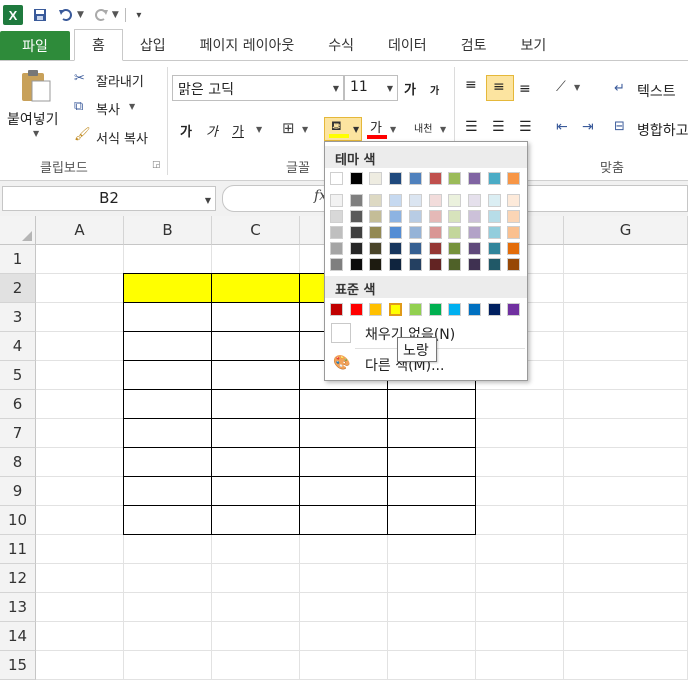 Image resolution: width=688 pixels, height=680 pixels. I want to click on cell-b3, so click(167, 317).